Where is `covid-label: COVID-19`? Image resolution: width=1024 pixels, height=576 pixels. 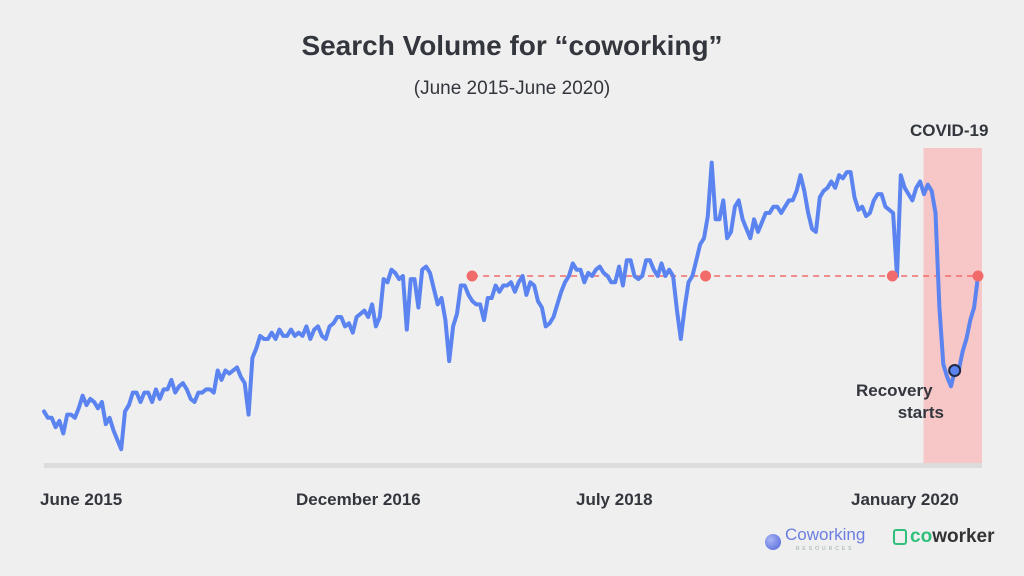
covid-label: COVID-19 is located at coordinates (949, 130).